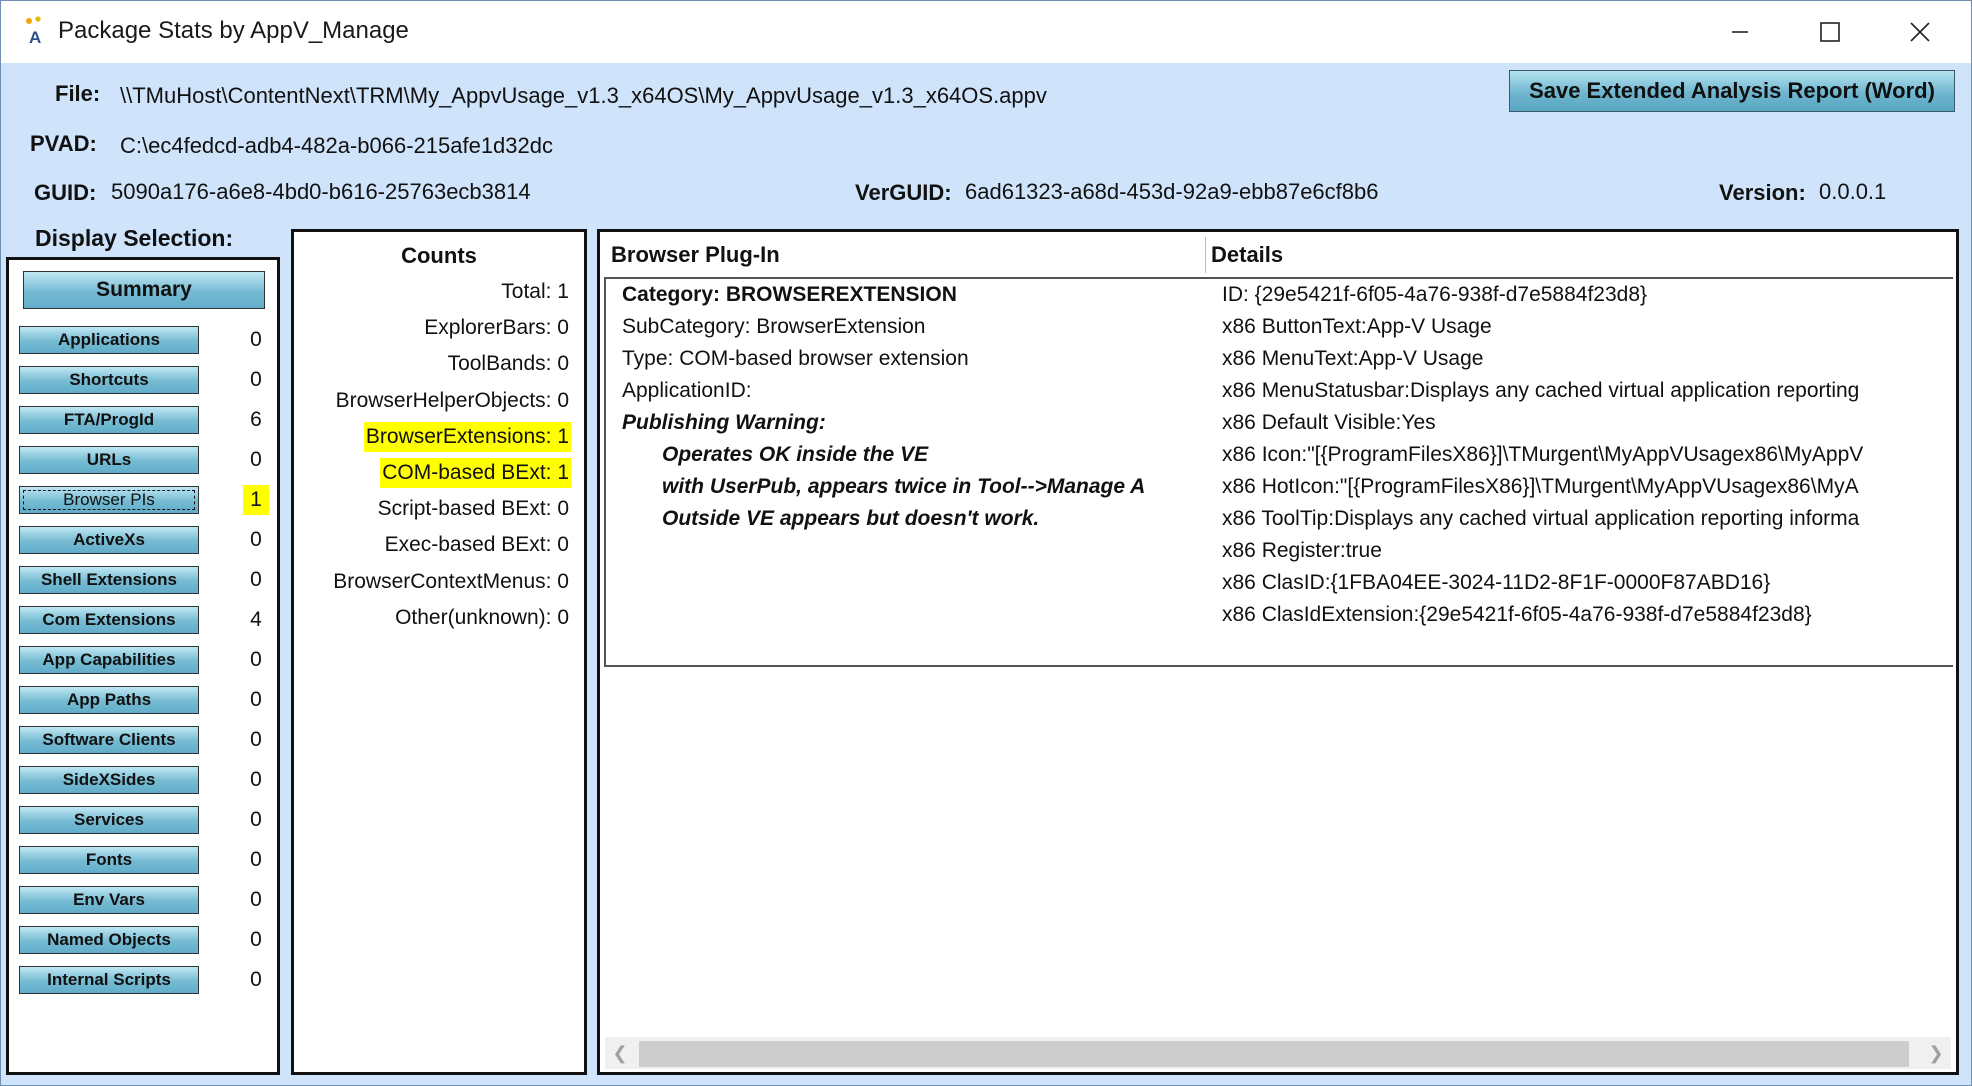 The width and height of the screenshot is (1972, 1086). I want to click on category-button-shortcuts: Shortcuts, so click(109, 380).